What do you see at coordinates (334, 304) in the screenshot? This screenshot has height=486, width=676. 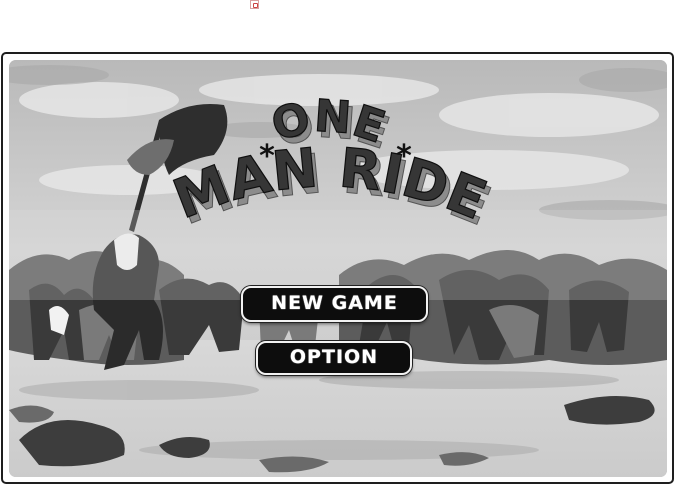 I see `new-game-button: NEW GAME` at bounding box center [334, 304].